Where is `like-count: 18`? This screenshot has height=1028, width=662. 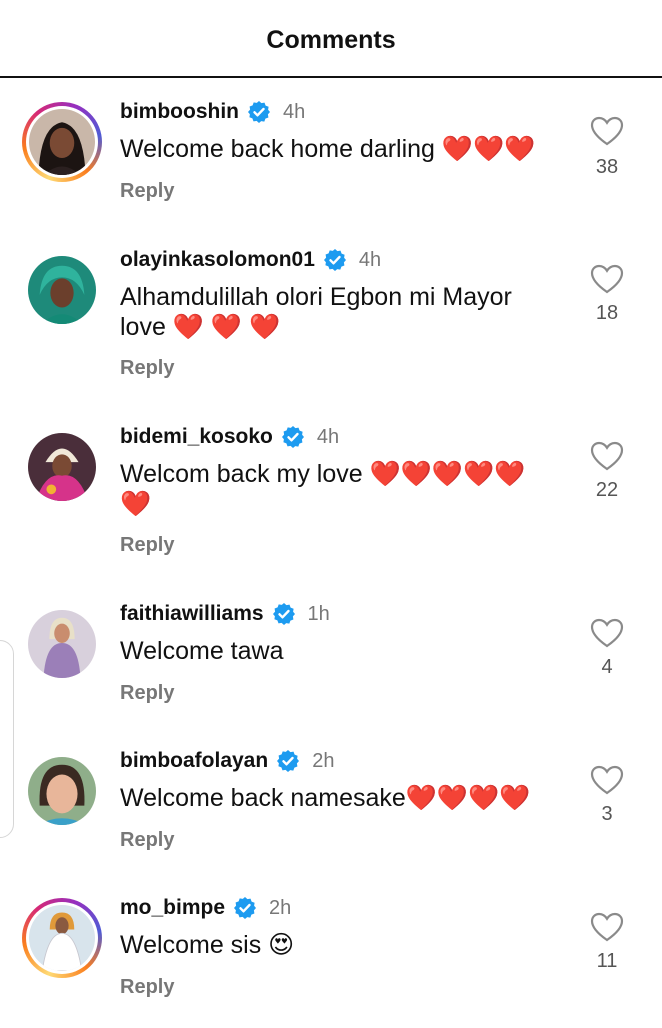 like-count: 18 is located at coordinates (607, 313).